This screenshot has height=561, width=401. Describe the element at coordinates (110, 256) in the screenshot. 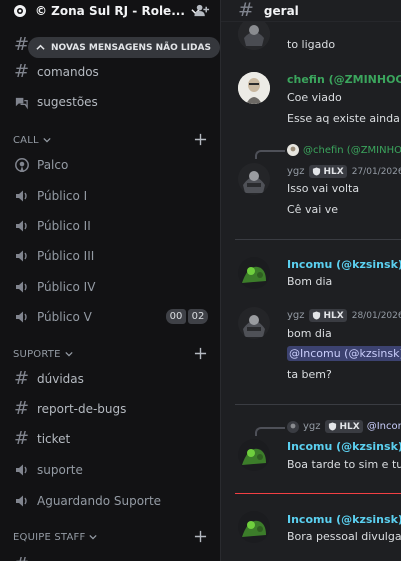

I see `channel-publico-iii: Público III` at that location.